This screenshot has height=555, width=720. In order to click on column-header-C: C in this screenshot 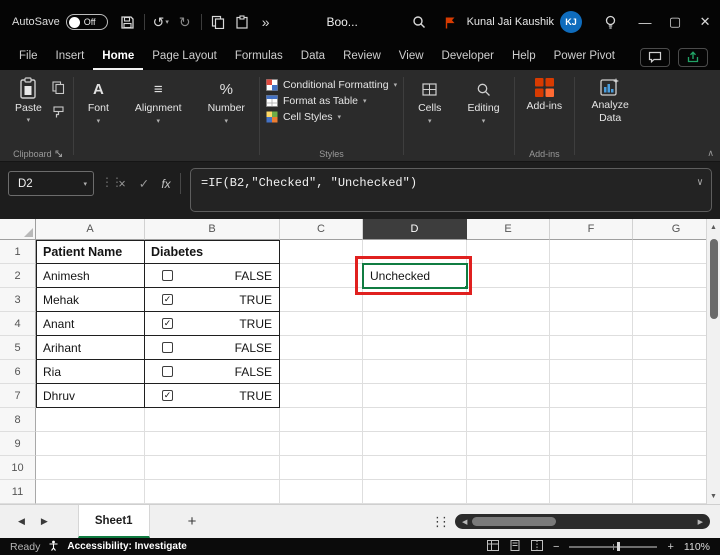, I will do `click(321, 229)`.